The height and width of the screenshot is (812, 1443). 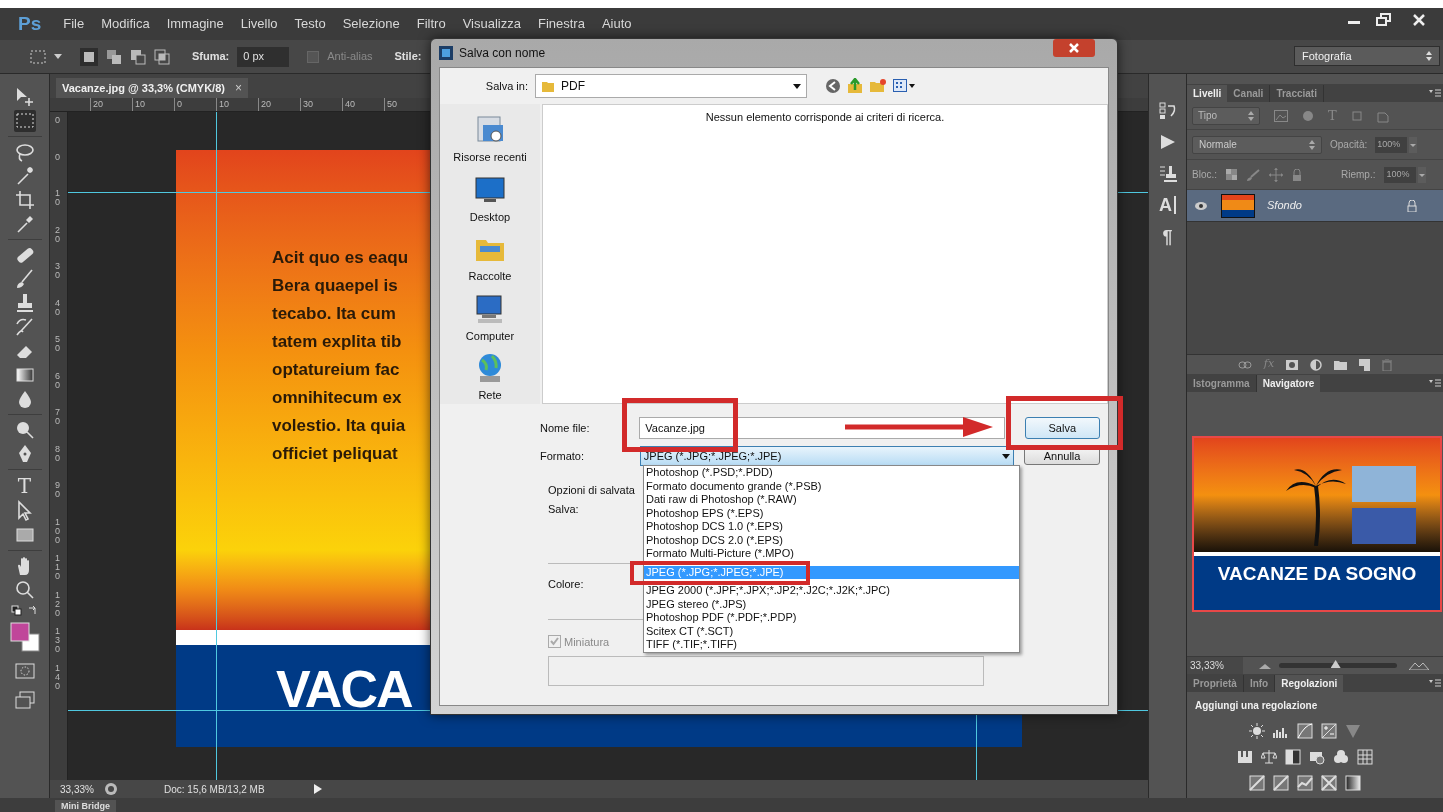 What do you see at coordinates (831, 618) in the screenshot?
I see `format-option: Photoshop PDF (*.PDF;*.PDP)` at bounding box center [831, 618].